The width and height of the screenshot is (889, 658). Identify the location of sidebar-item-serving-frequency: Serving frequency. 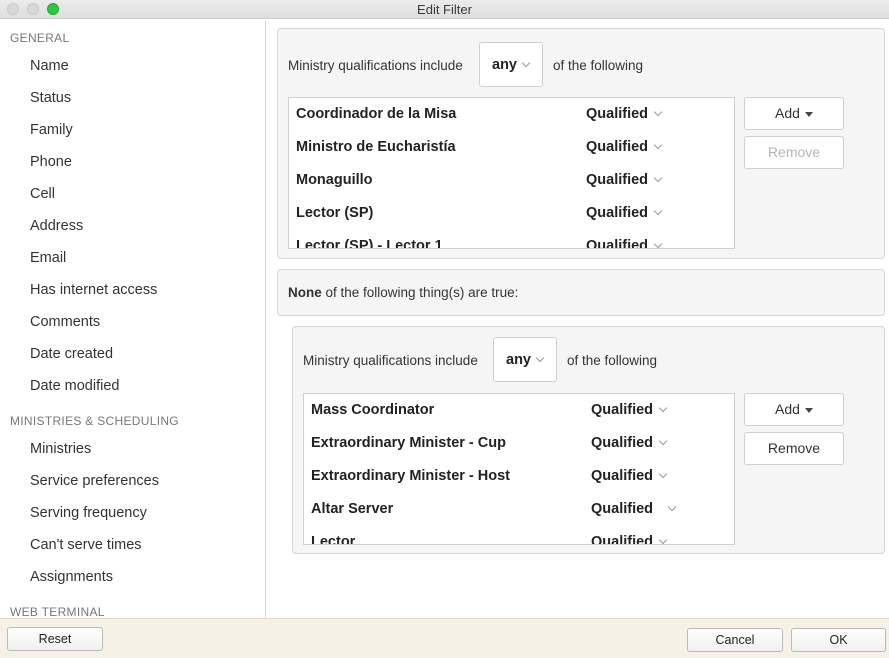
(88, 513).